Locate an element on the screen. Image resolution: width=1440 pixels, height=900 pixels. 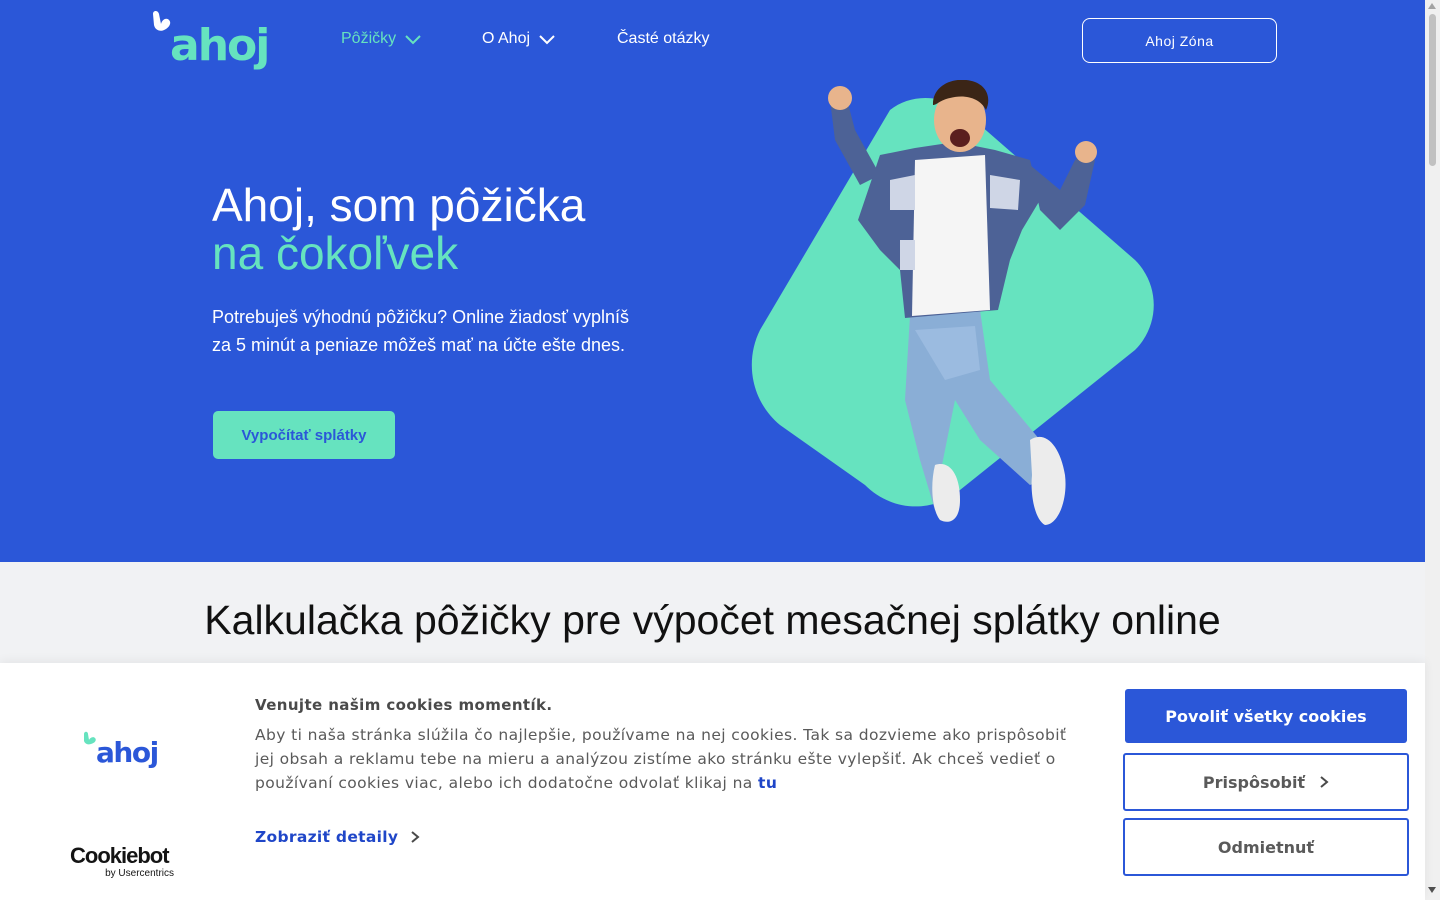
nav-caste-otazky-label: Časté otázky is located at coordinates (663, 38).